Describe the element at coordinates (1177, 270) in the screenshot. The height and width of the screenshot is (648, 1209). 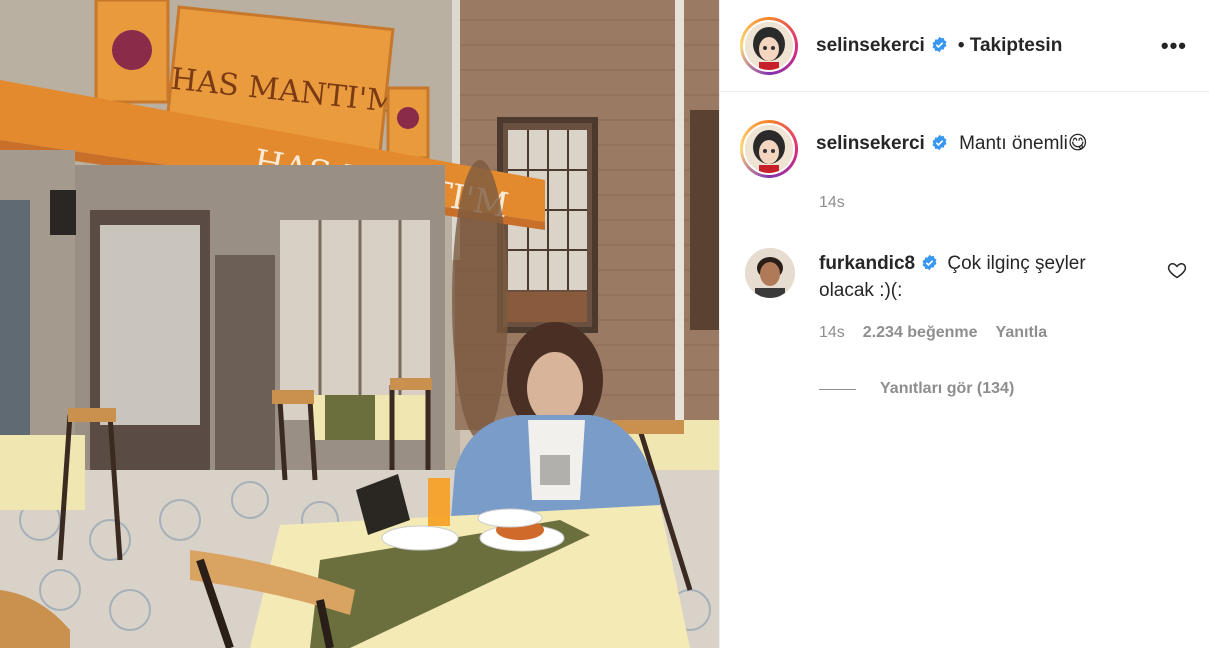
I see `heart-icon` at that location.